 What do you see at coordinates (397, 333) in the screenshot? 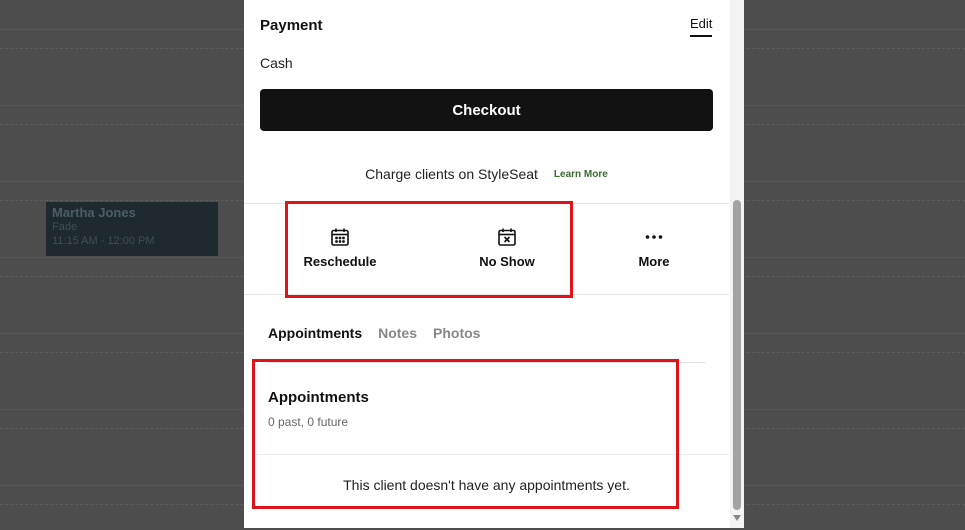
I see `tab-notes: Notes` at bounding box center [397, 333].